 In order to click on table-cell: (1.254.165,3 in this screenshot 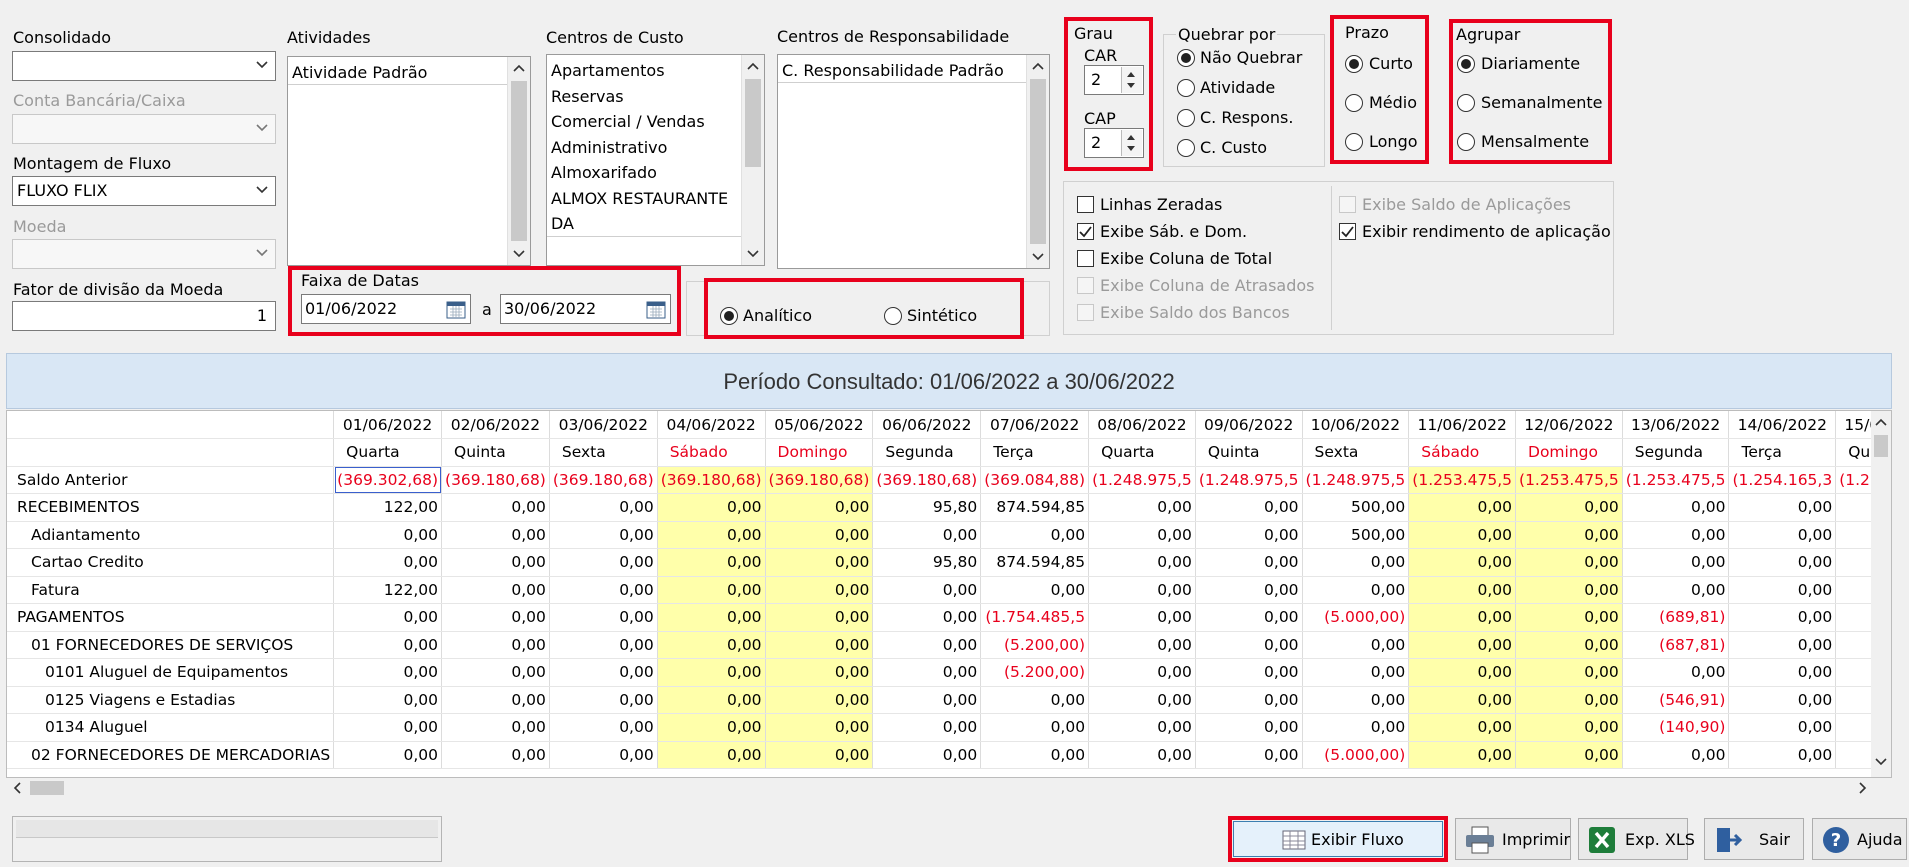, I will do `click(1782, 480)`.